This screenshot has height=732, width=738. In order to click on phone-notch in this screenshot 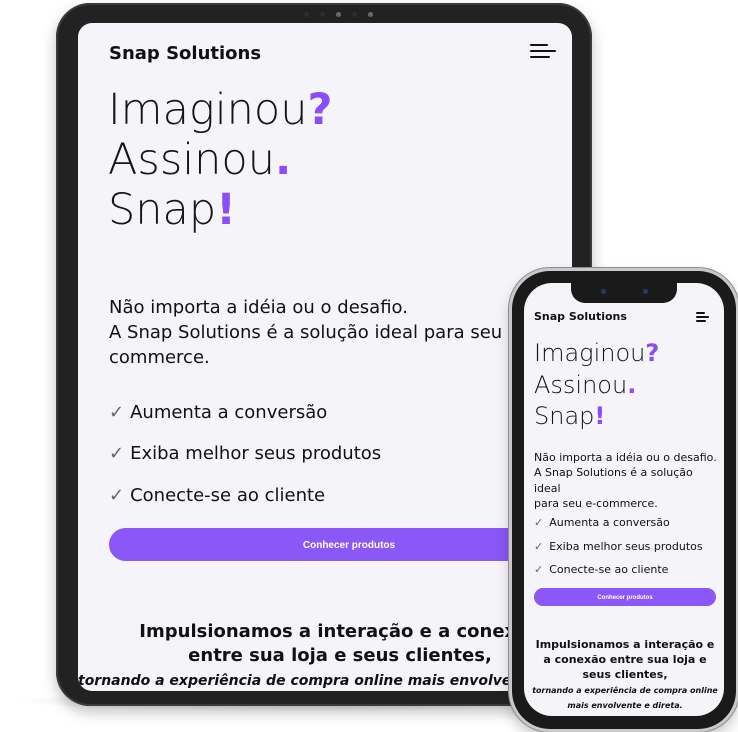, I will do `click(624, 293)`.